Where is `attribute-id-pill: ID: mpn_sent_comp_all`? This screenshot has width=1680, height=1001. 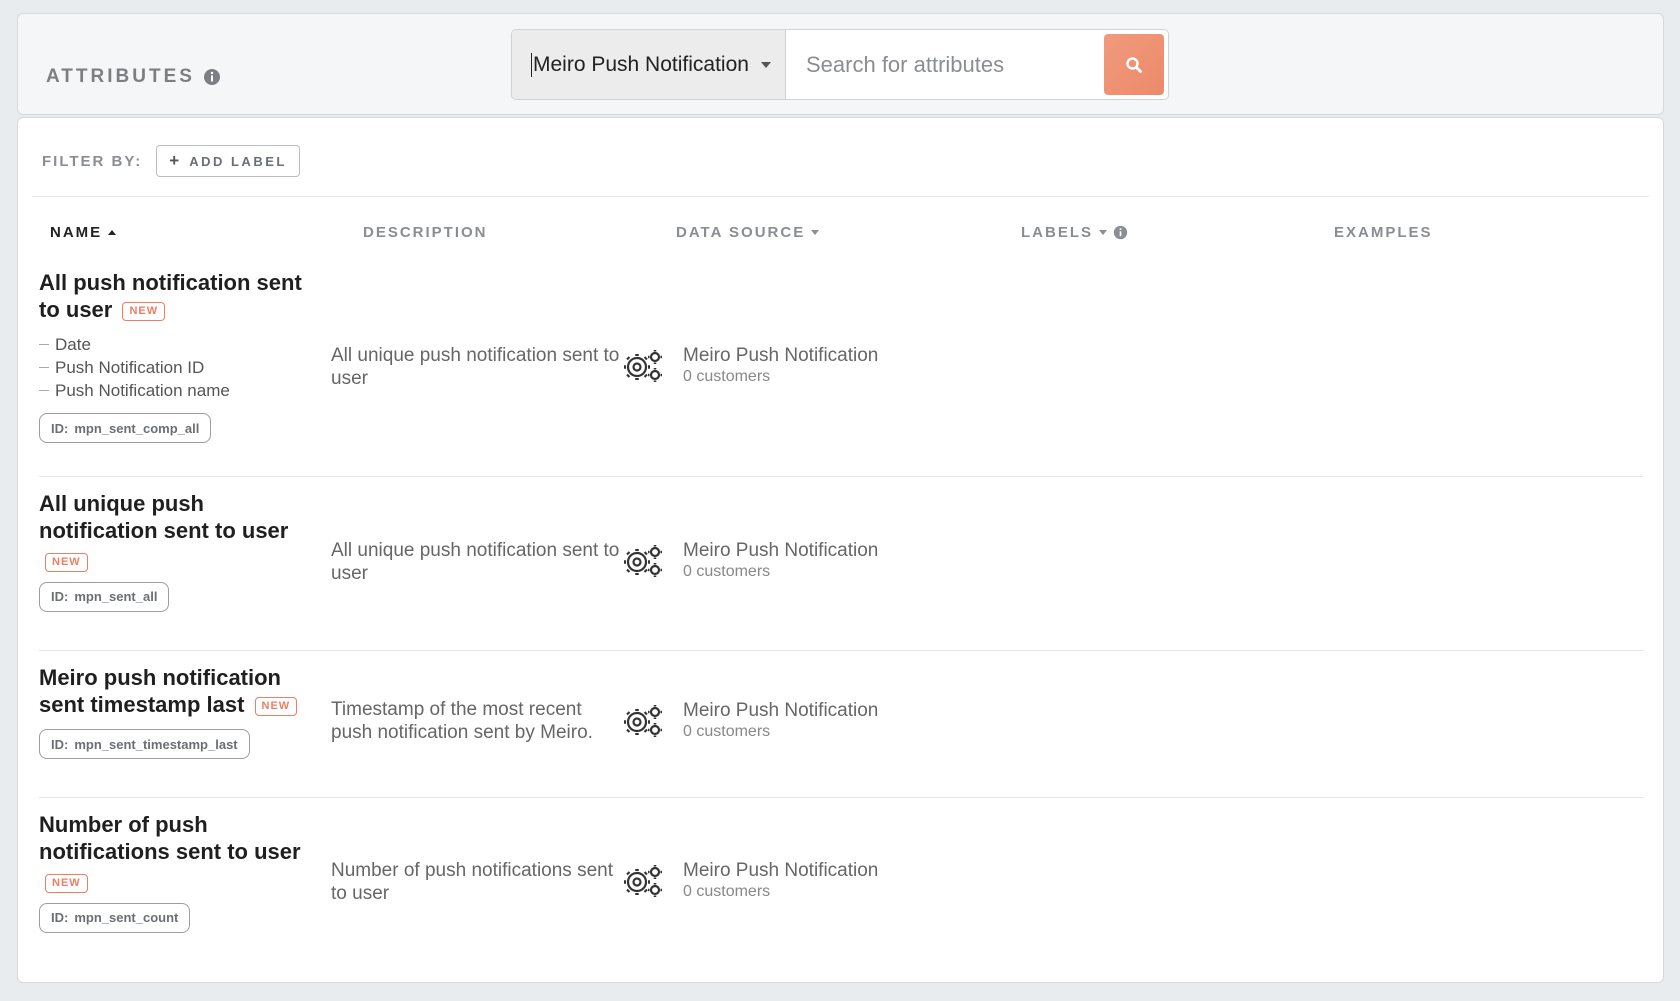
attribute-id-pill: ID: mpn_sent_comp_all is located at coordinates (125, 428).